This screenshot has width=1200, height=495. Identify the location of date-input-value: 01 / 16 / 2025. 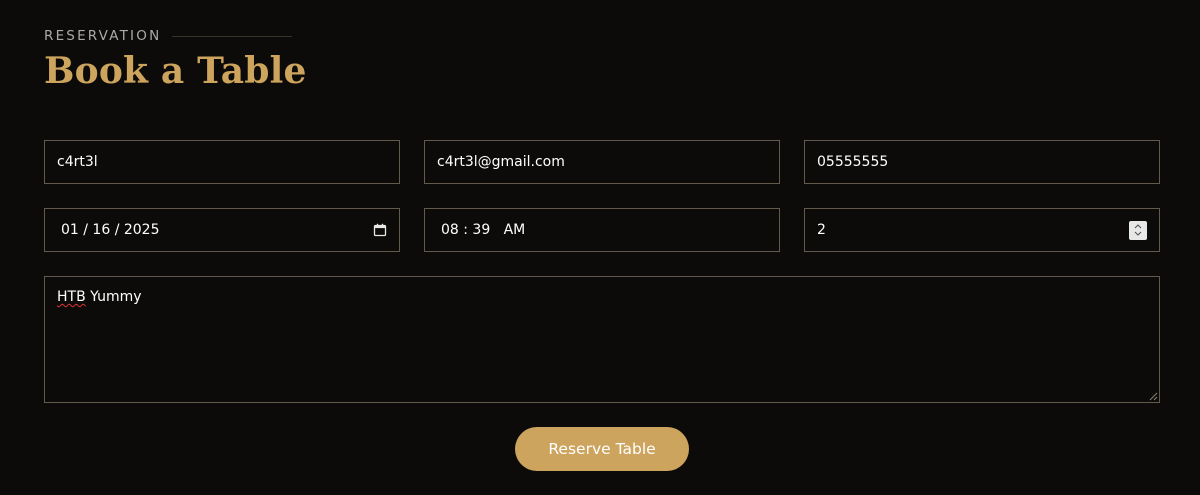
(110, 230).